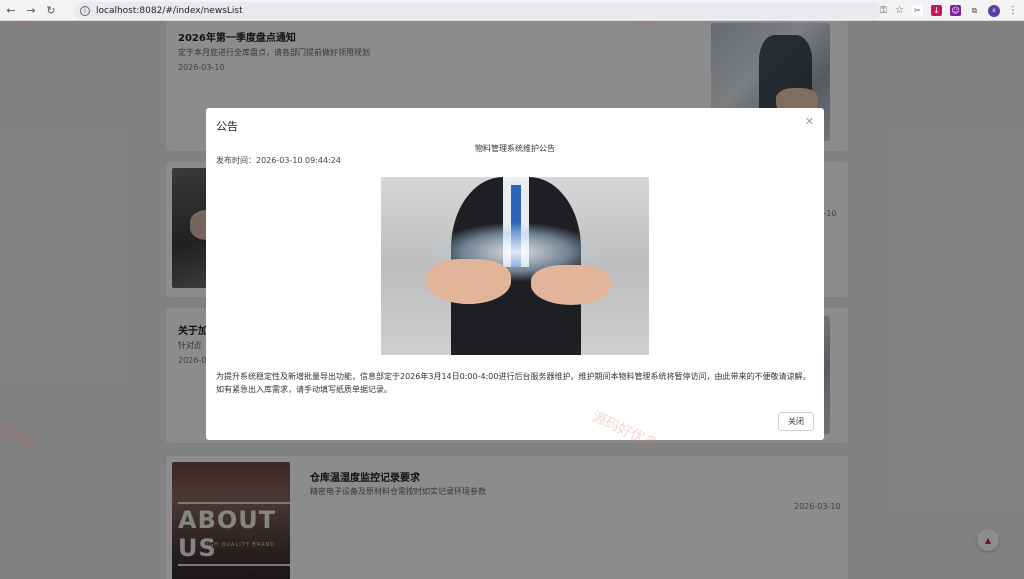  Describe the element at coordinates (955, 10) in the screenshot. I see `extension-user-icon: ☺` at that location.